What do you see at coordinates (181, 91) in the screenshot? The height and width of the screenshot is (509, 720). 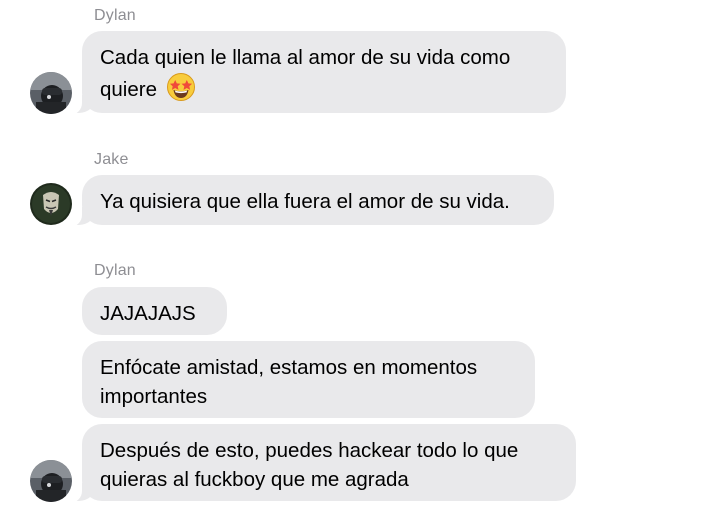 I see `star-struck-emoji-icon` at bounding box center [181, 91].